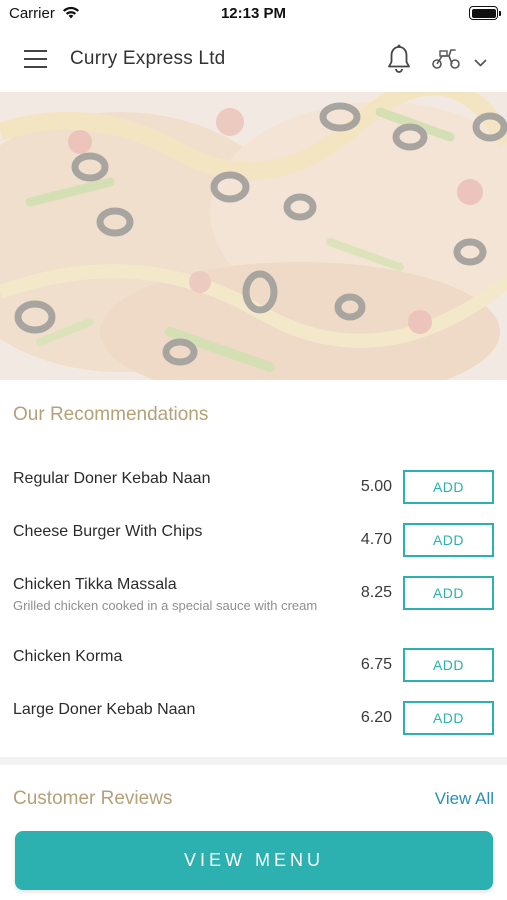 Image resolution: width=507 pixels, height=900 pixels. I want to click on item-name: Cheese Burger With Chips, so click(108, 531).